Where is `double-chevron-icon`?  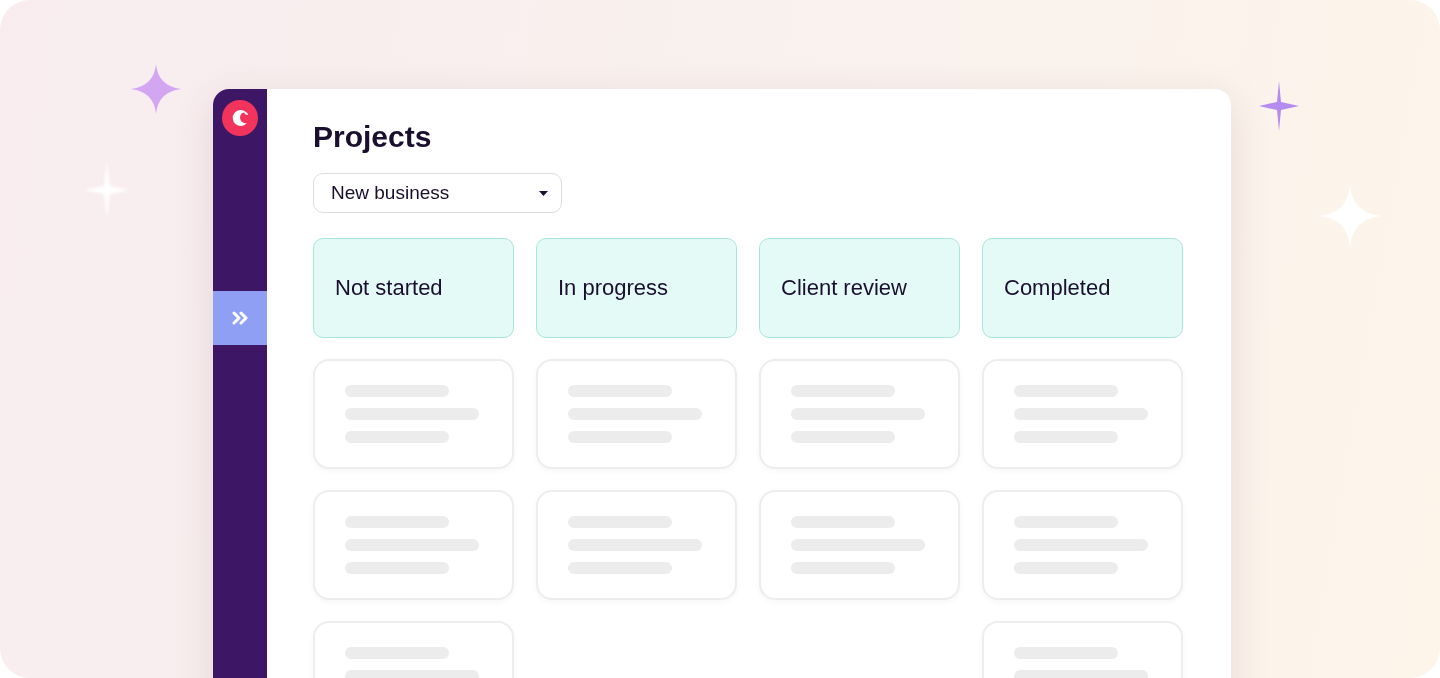 double-chevron-icon is located at coordinates (240, 318).